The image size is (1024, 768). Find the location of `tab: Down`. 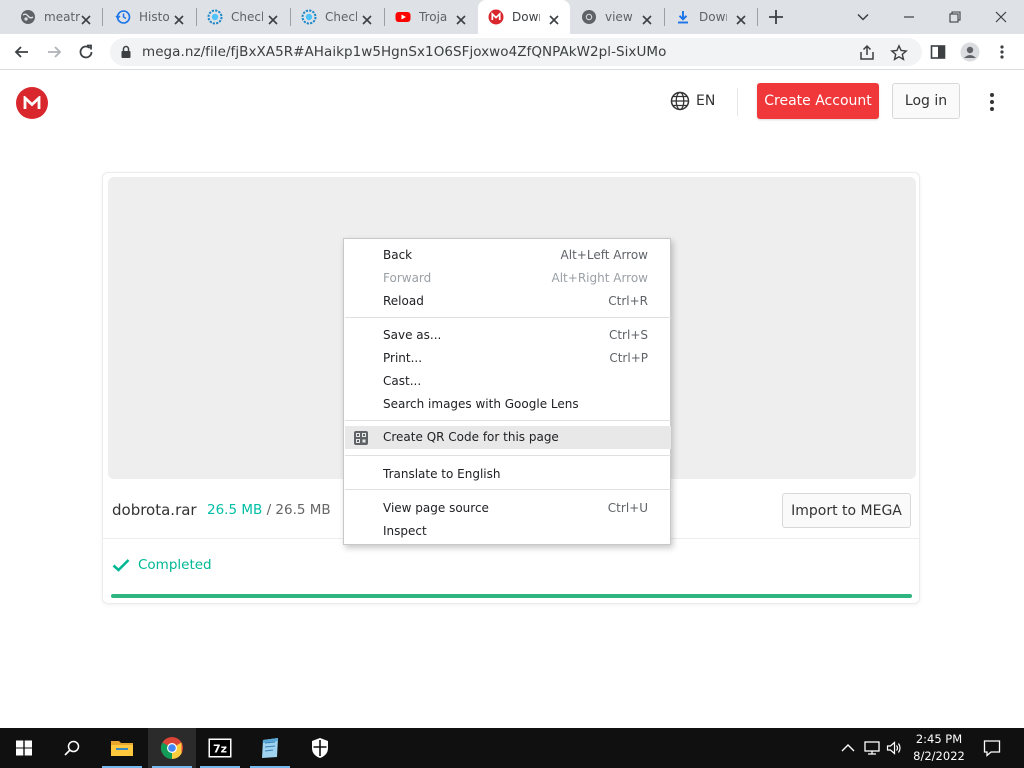

tab: Down is located at coordinates (711, 17).